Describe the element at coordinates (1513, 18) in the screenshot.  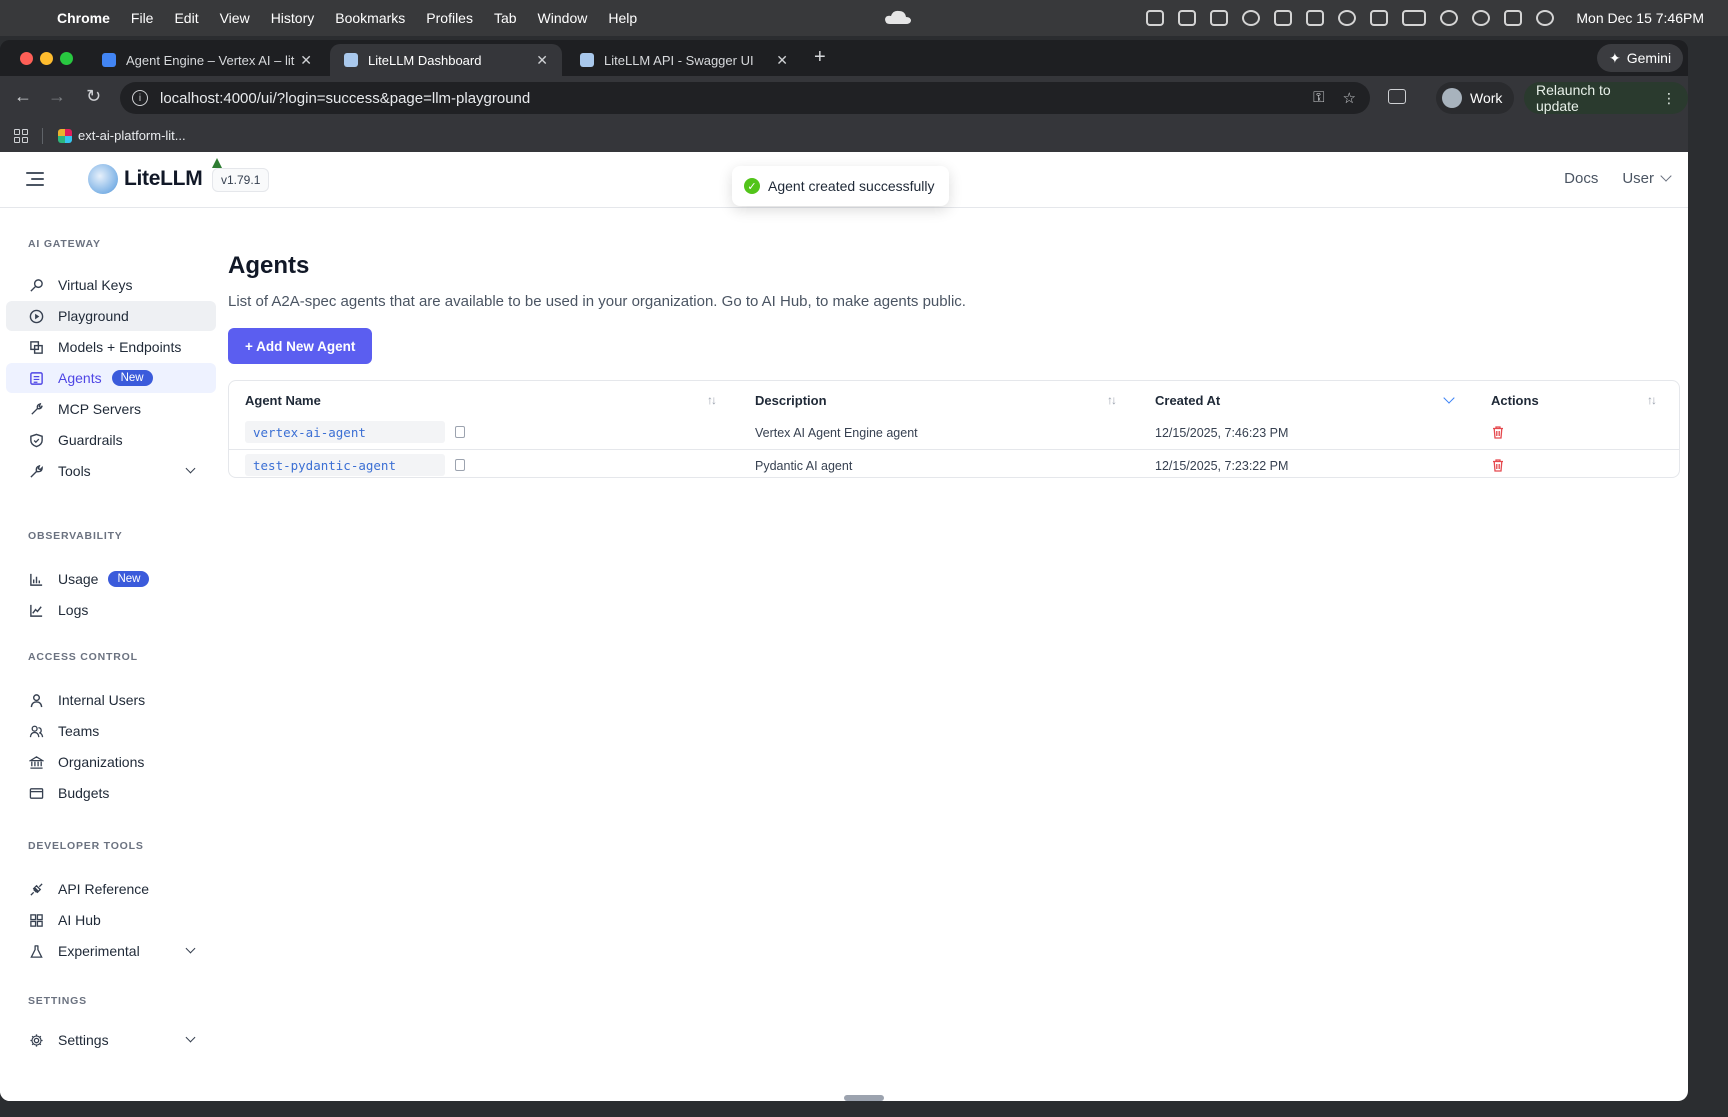
I see `control-center-icon` at that location.